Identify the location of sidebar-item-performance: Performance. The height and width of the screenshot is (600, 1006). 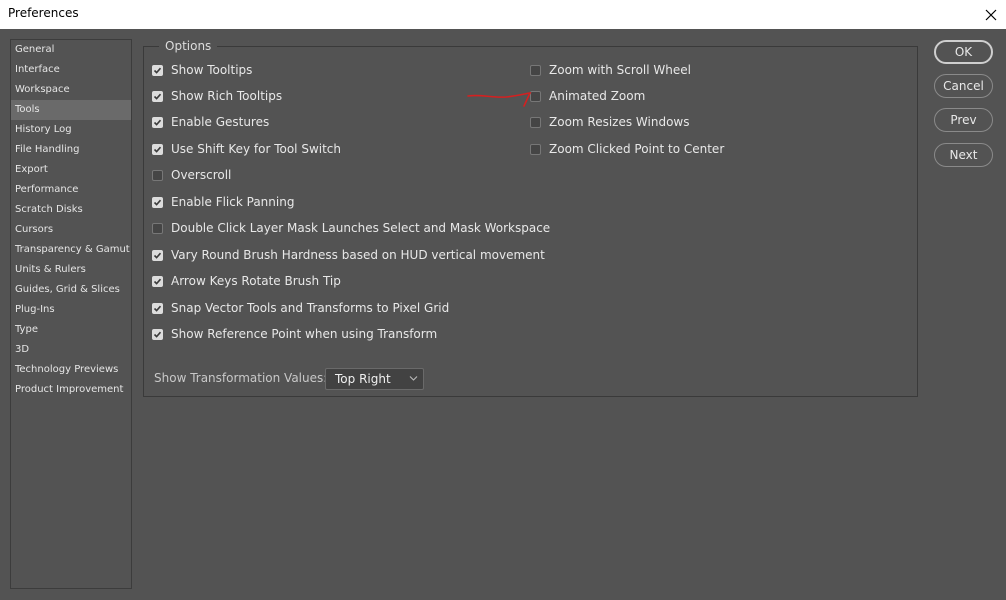
(71, 190).